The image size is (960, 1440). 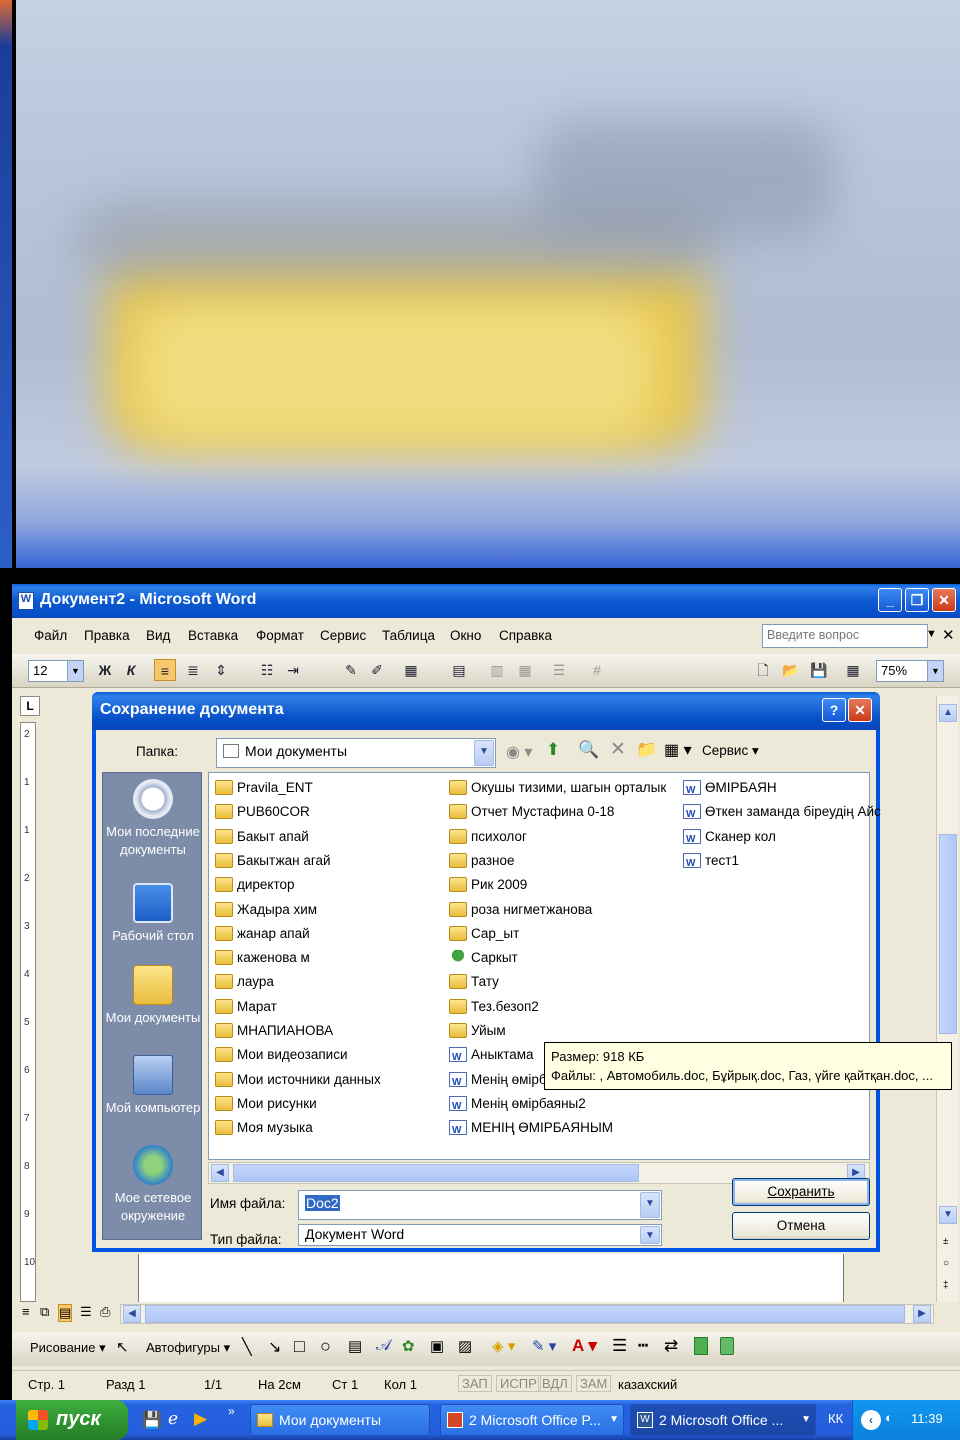 I want to click on hscroll-left-icon: ◀, so click(x=132, y=1314).